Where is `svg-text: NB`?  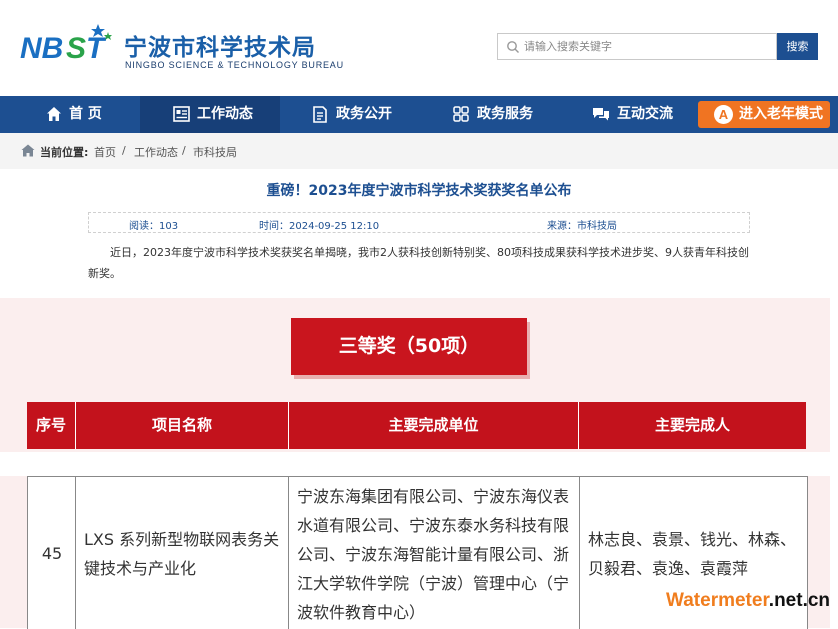 svg-text: NB is located at coordinates (41, 48).